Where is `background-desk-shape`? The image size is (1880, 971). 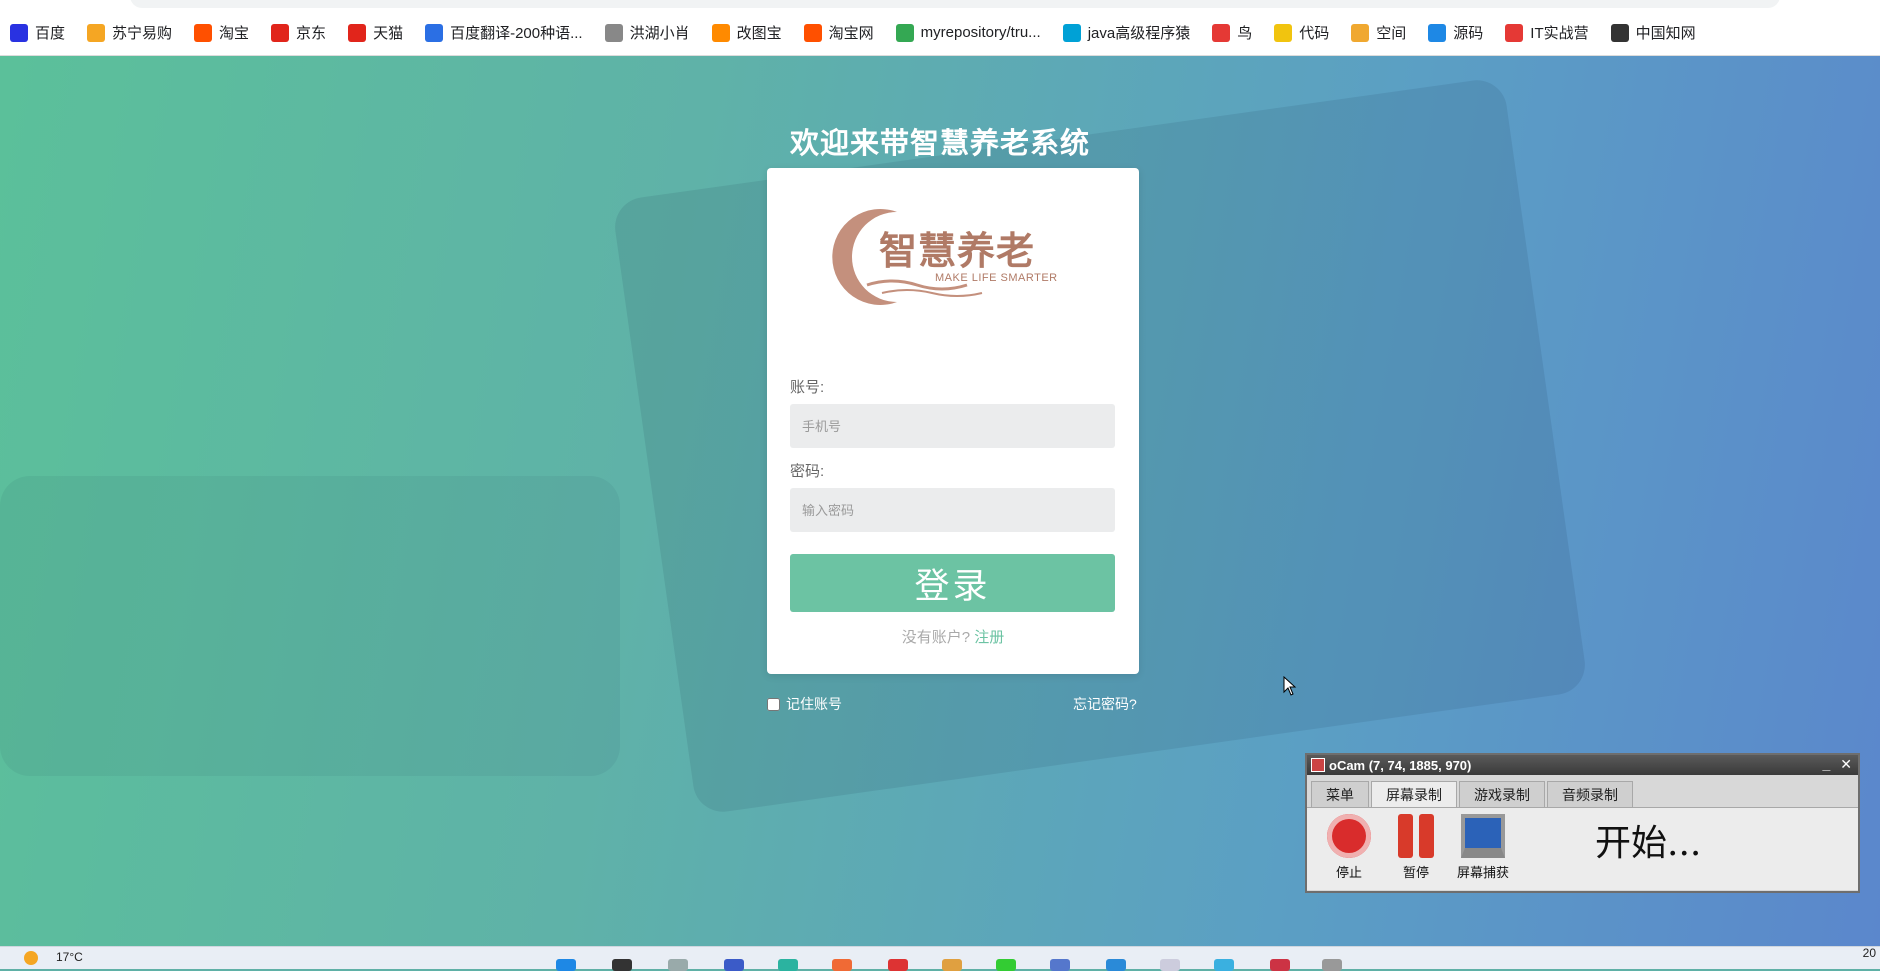 background-desk-shape is located at coordinates (310, 626).